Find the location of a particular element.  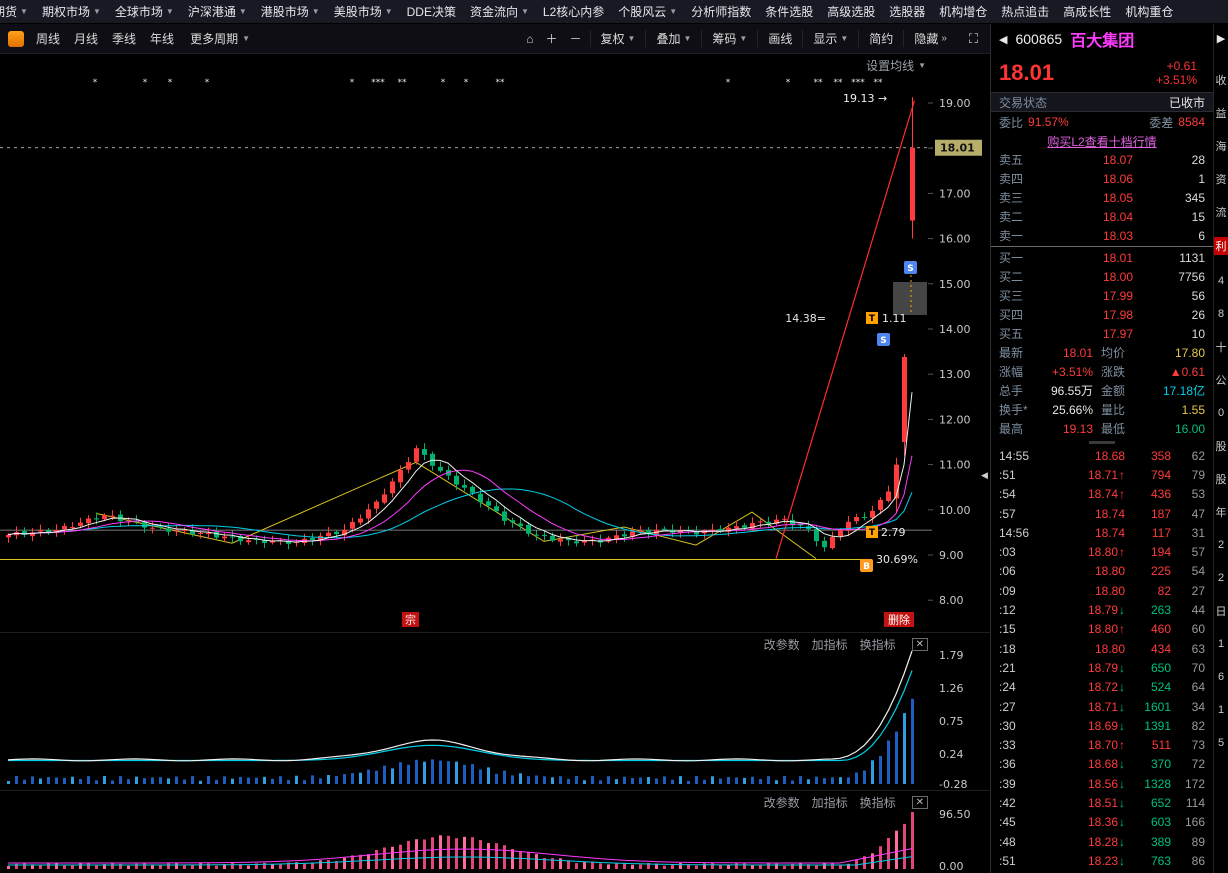

menu-item-11: 条件选股 is located at coordinates (789, 11).